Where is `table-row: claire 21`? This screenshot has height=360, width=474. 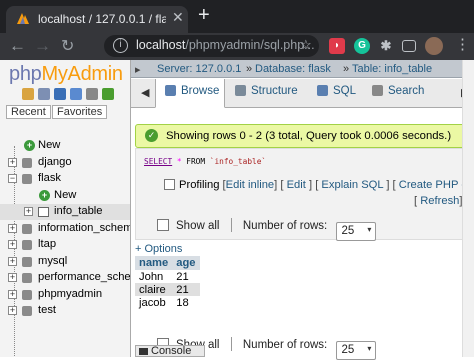 table-row: claire 21 is located at coordinates (167, 289).